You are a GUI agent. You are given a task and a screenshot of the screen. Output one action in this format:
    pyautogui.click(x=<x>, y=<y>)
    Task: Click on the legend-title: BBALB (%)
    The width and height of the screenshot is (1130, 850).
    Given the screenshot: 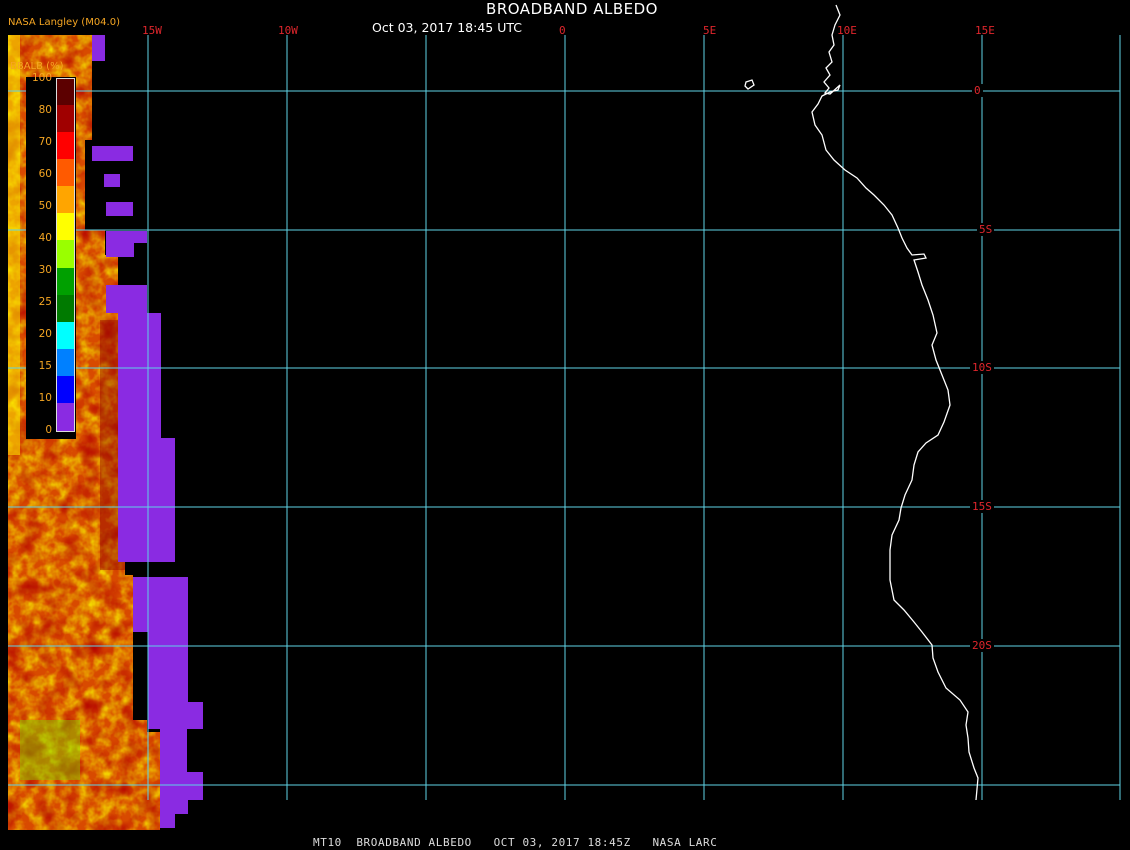 What is the action you would take?
    pyautogui.click(x=37, y=66)
    